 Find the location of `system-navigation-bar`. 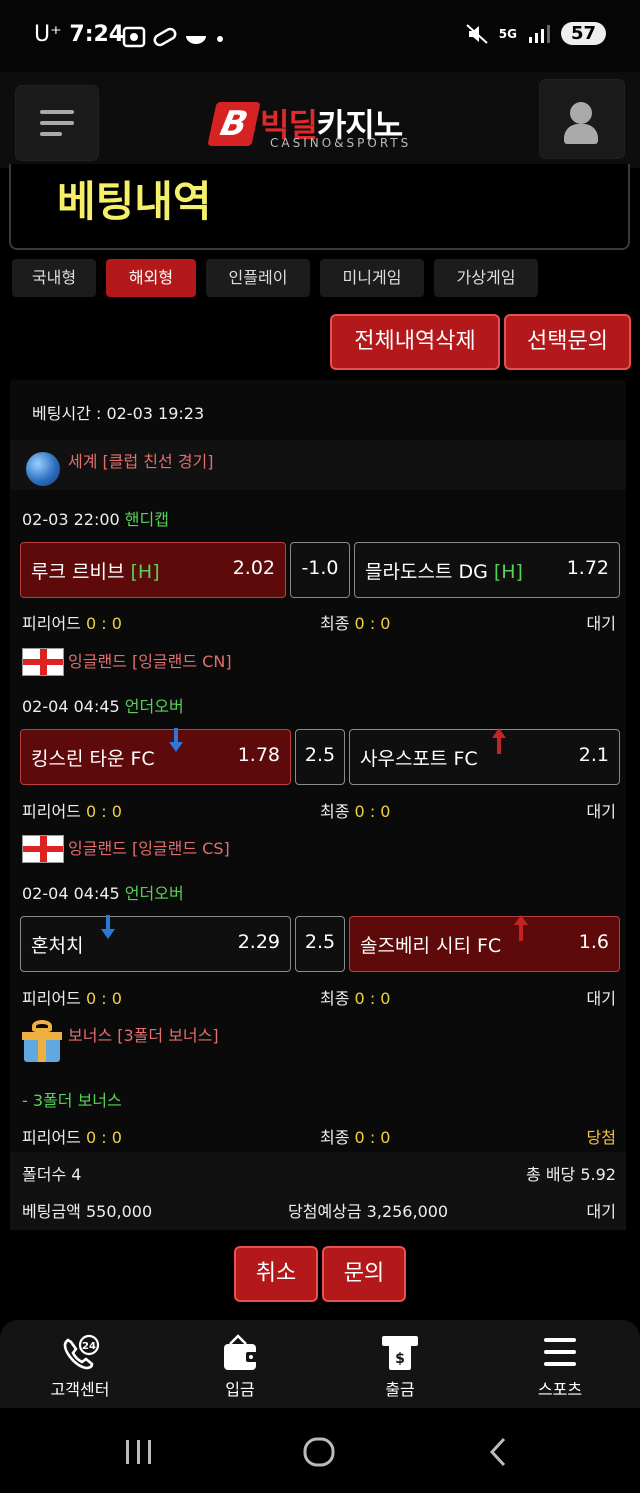

system-navigation-bar is located at coordinates (320, 1450).